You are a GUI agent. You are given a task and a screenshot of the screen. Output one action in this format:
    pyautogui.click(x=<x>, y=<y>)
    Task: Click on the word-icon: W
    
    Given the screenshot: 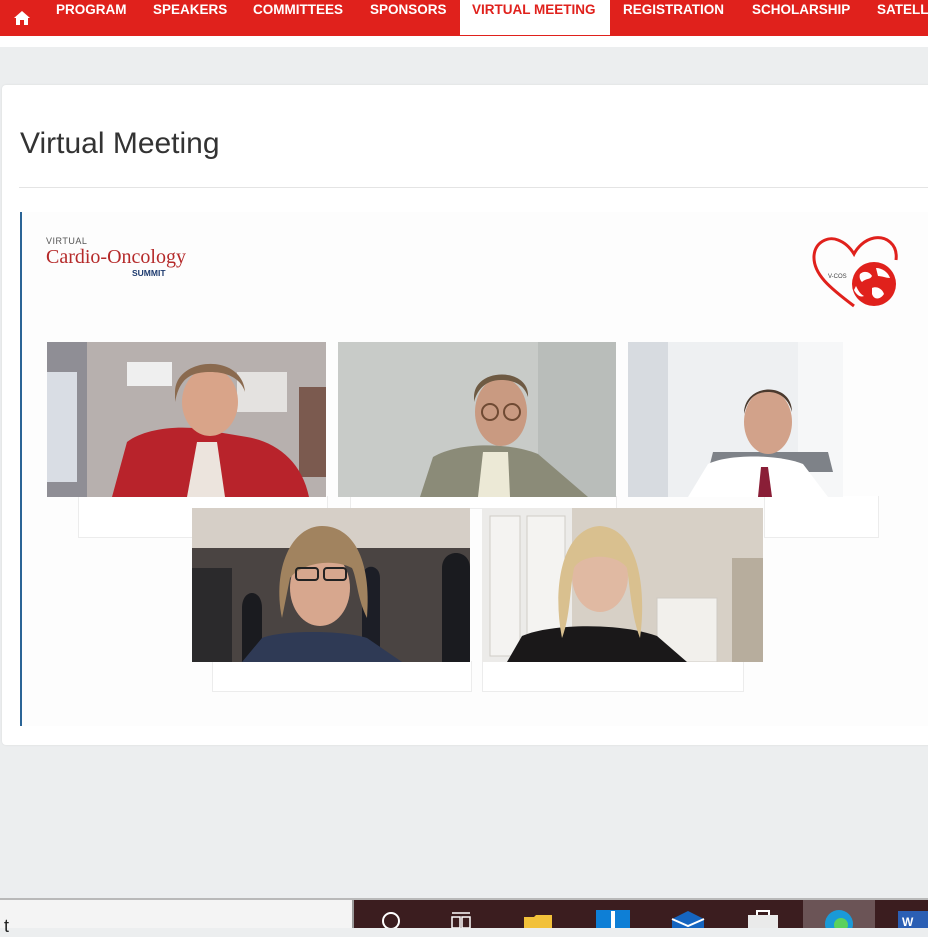 What is the action you would take?
    pyautogui.click(x=912, y=916)
    